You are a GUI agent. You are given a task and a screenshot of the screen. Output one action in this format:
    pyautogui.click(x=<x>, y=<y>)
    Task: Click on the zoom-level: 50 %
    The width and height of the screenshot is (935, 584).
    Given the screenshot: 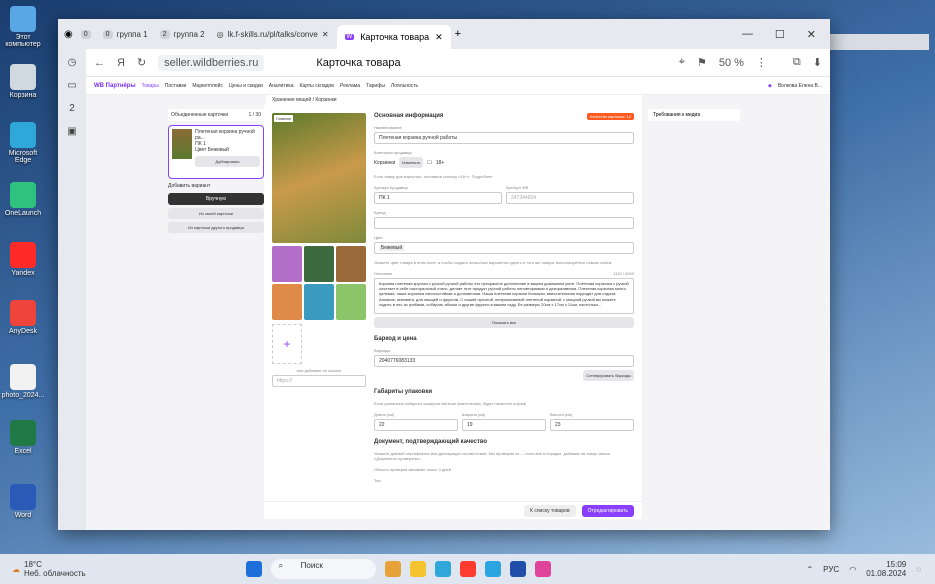 What is the action you would take?
    pyautogui.click(x=731, y=63)
    